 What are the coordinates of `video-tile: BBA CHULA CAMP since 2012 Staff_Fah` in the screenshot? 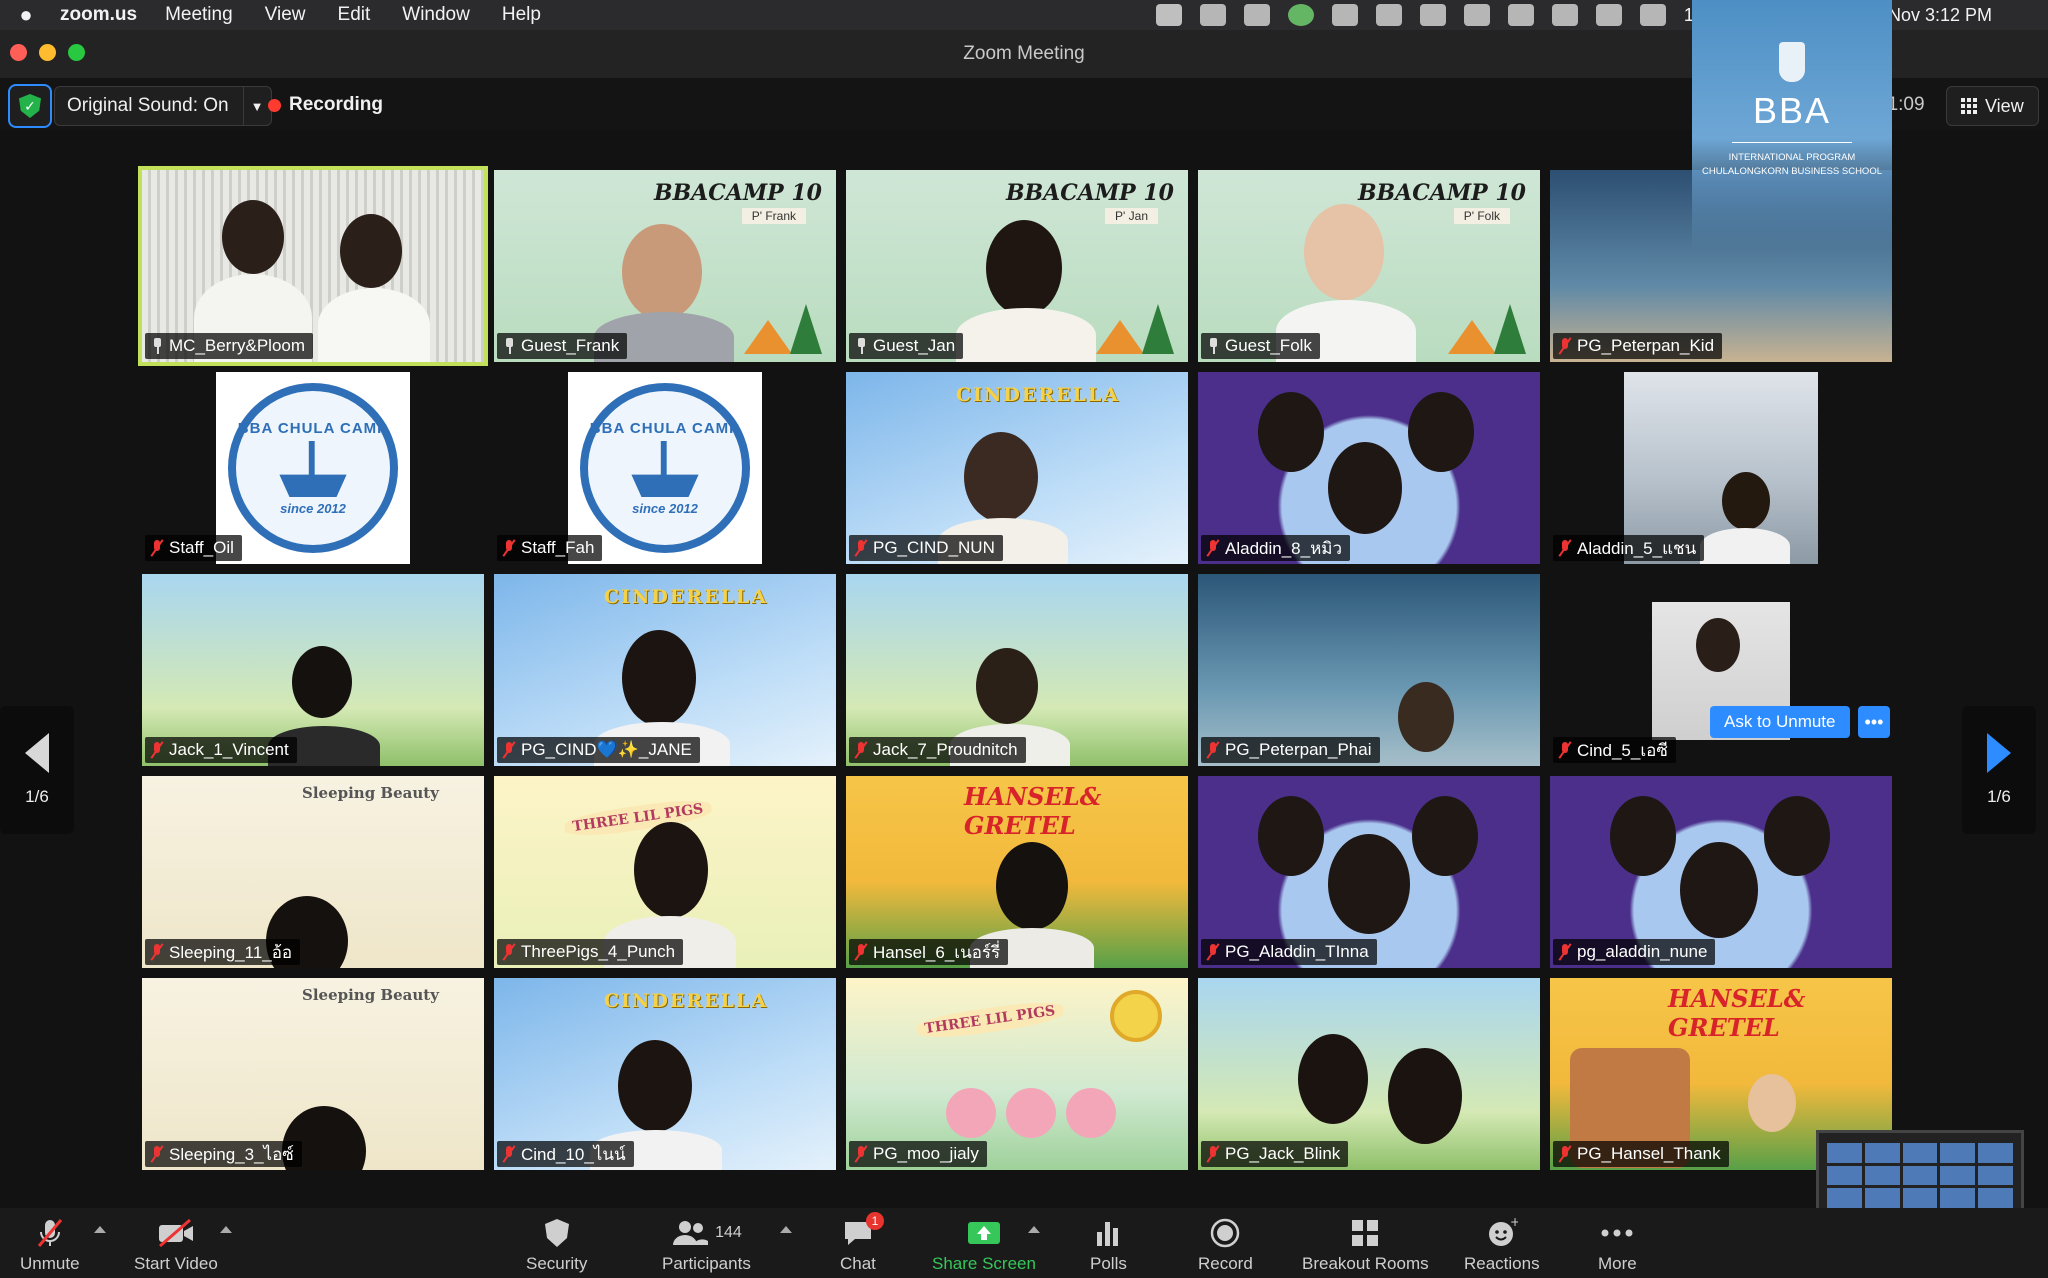 It's located at (665, 468).